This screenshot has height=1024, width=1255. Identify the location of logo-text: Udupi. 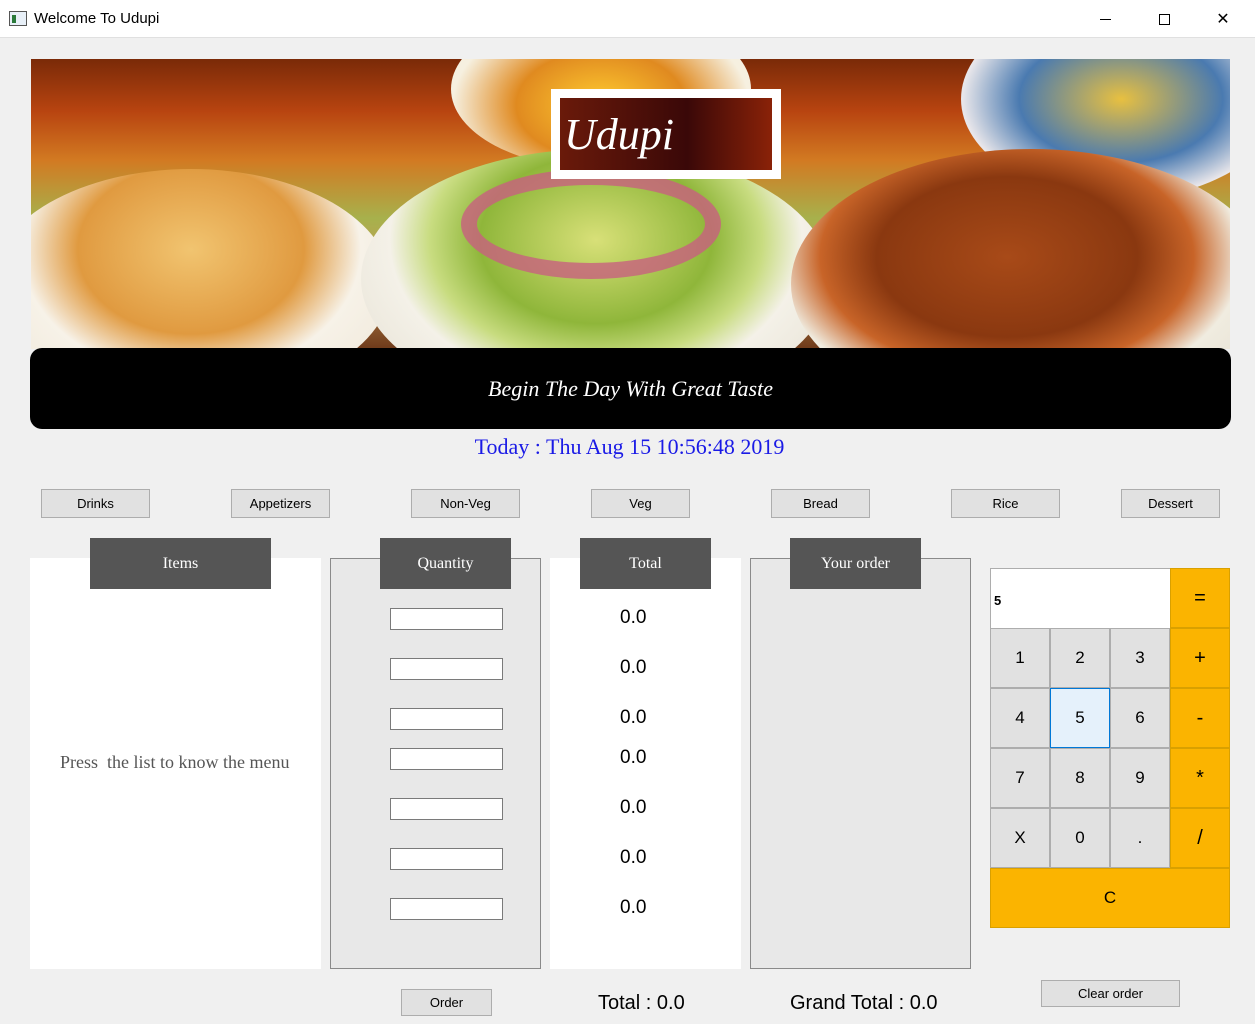
(619, 134).